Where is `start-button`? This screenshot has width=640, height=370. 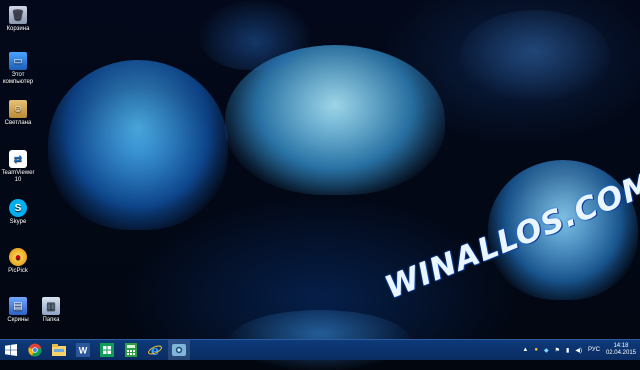 start-button is located at coordinates (11, 350).